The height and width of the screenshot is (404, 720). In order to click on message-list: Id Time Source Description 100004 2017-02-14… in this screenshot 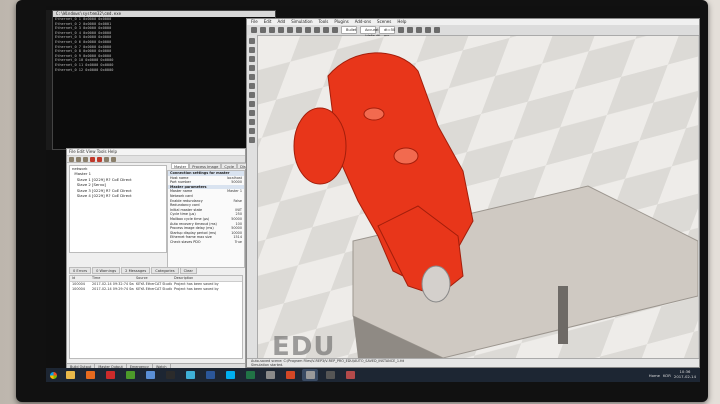, I will do `click(156, 317)`.